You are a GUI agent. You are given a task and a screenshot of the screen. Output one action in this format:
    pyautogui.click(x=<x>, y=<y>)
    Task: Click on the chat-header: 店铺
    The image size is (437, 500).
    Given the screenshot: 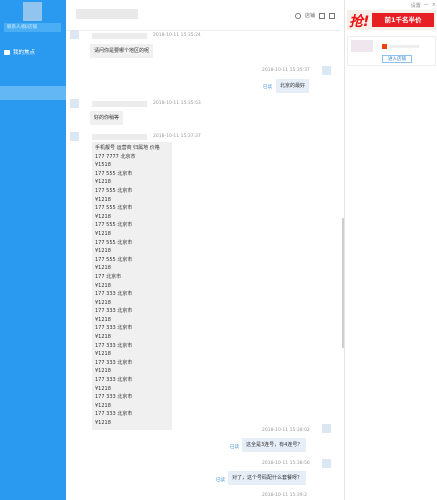 What is the action you would take?
    pyautogui.click(x=203, y=15)
    